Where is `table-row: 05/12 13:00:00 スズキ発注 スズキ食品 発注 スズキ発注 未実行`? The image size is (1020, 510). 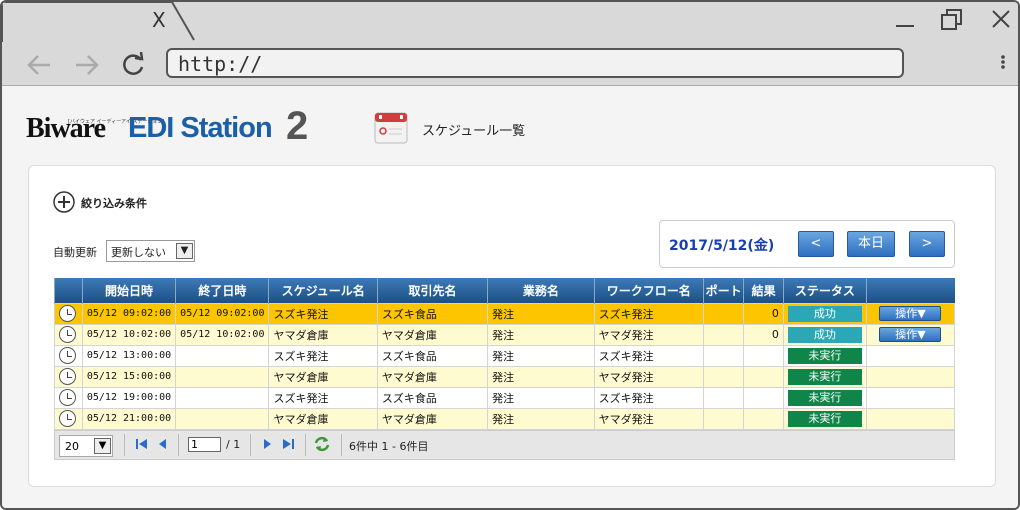 table-row: 05/12 13:00:00 スズキ発注 スズキ食品 発注 スズキ発注 未実行 is located at coordinates (505, 355).